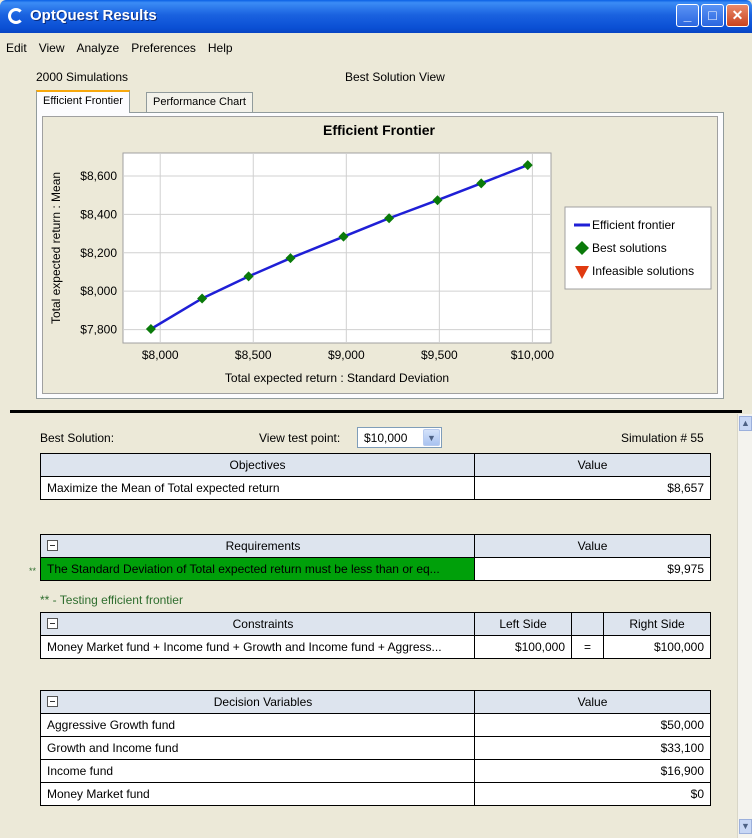 The width and height of the screenshot is (752, 838). Describe the element at coordinates (52, 545) in the screenshot. I see `collapse-requirements-icon` at that location.